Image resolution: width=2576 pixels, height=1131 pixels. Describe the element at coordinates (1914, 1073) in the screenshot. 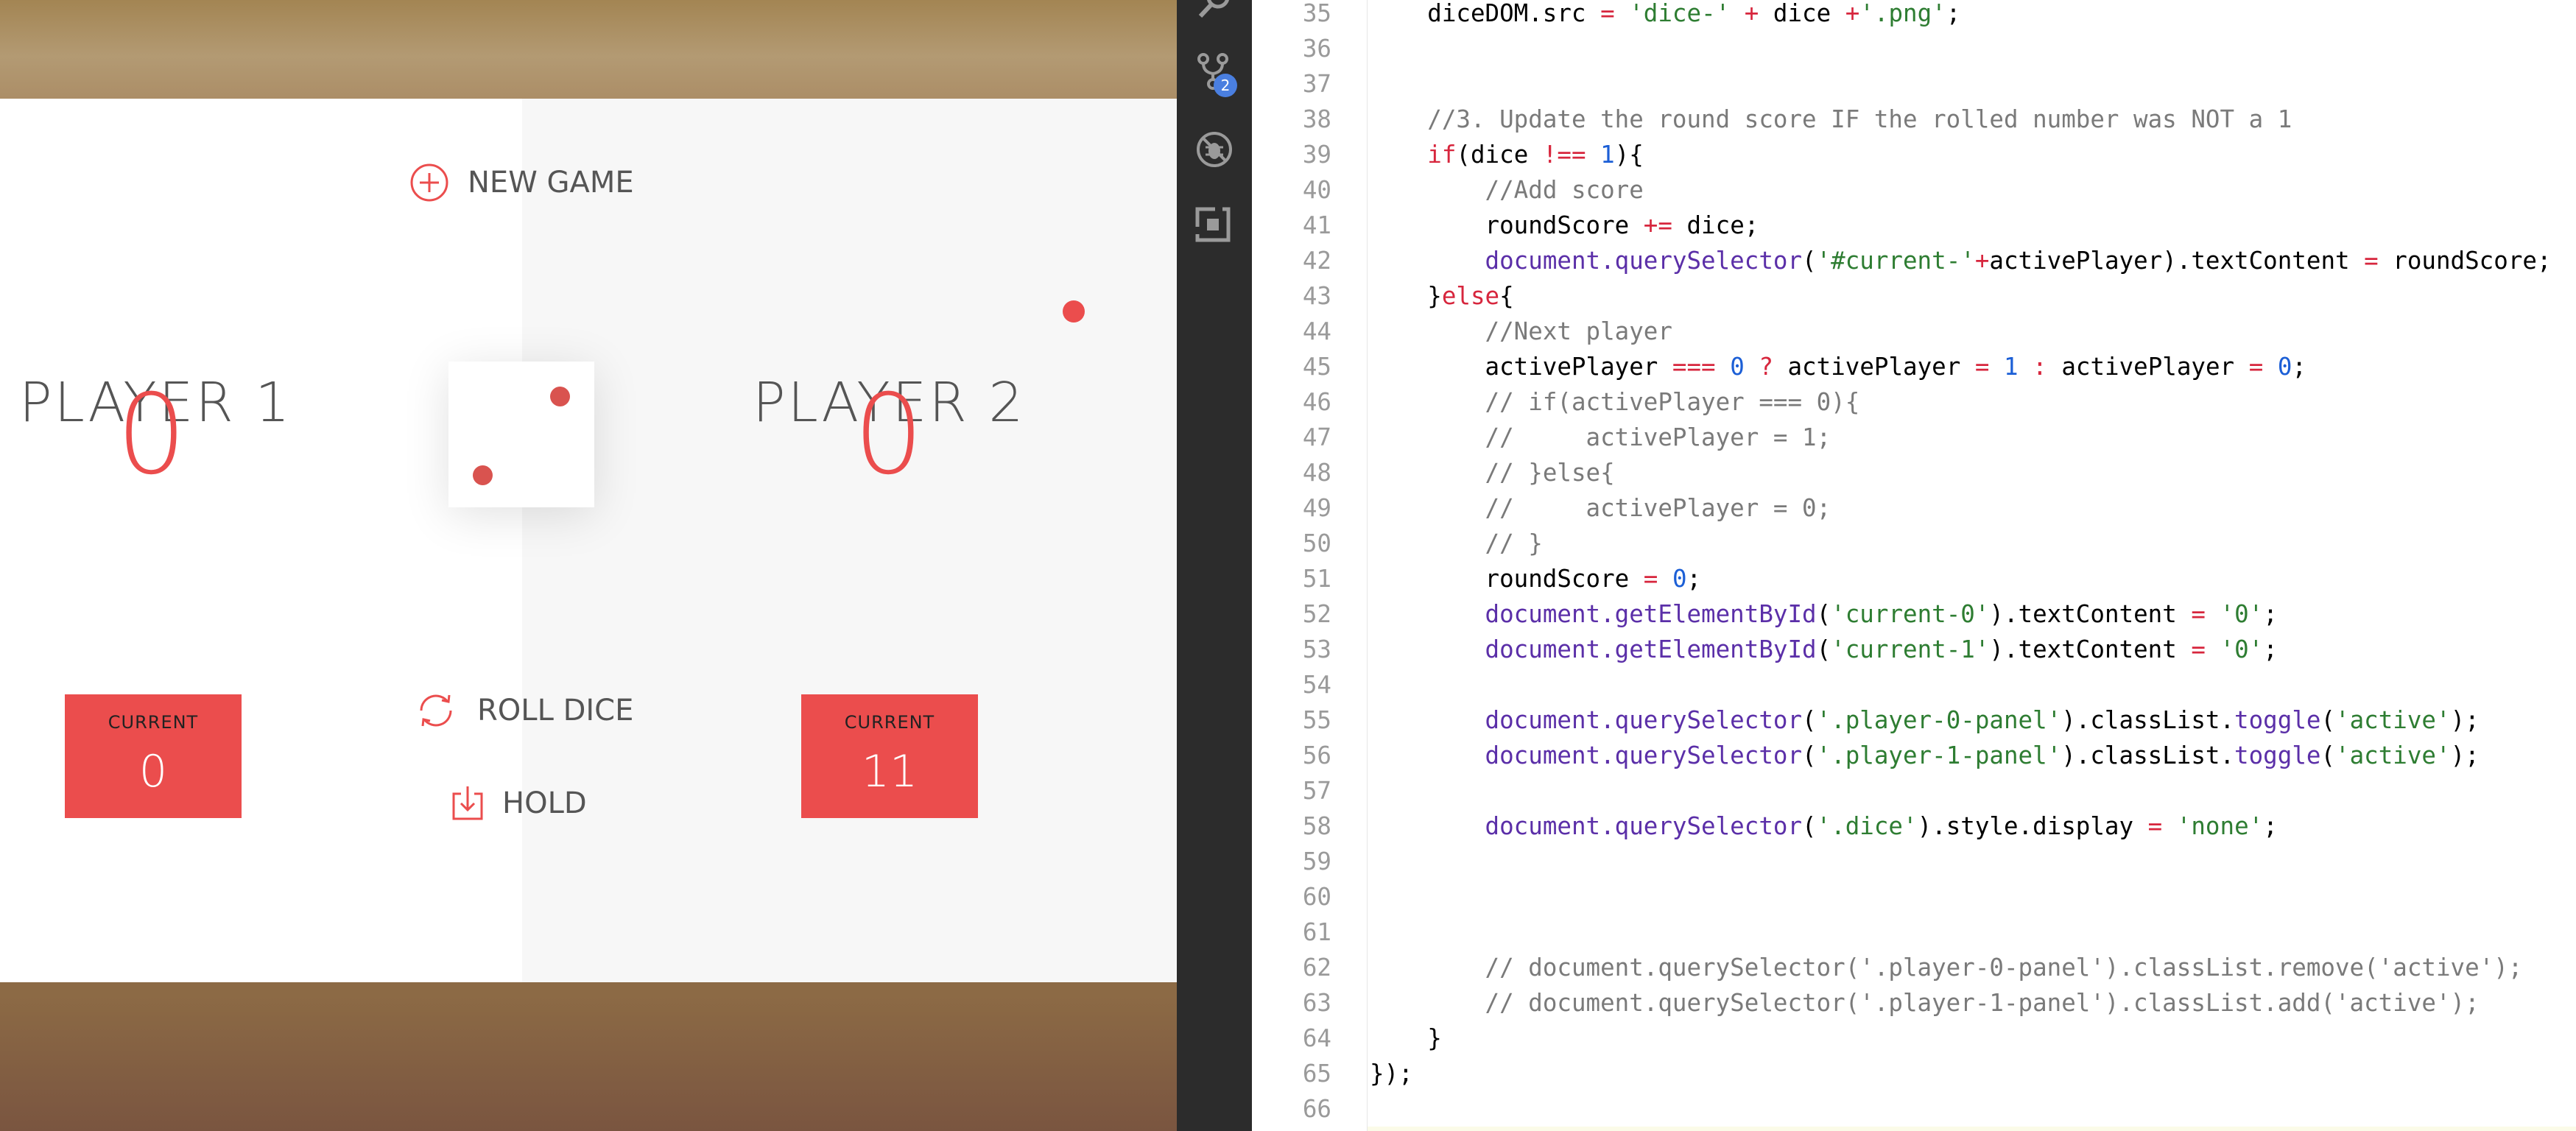

I see `code-line: 65});` at that location.